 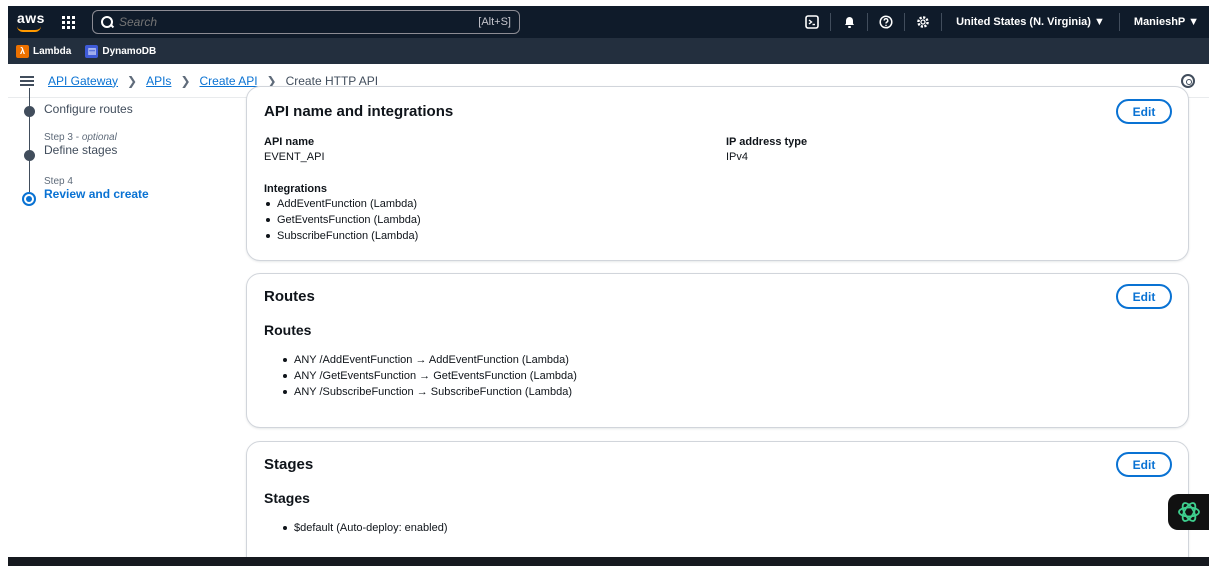 I want to click on favorite-label: Lambda, so click(x=52, y=51).